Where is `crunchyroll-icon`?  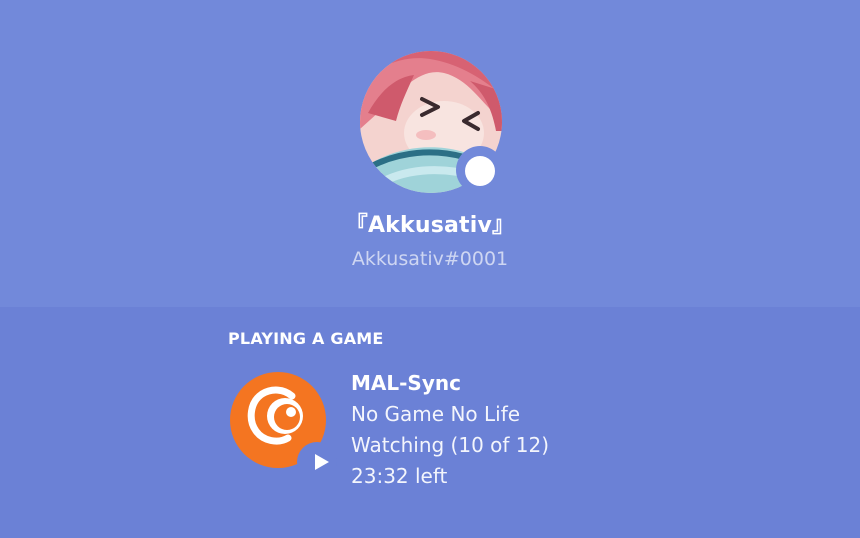 crunchyroll-icon is located at coordinates (283, 426).